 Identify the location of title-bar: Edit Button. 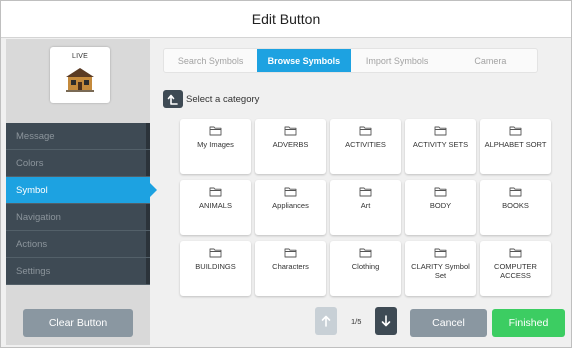
(286, 19).